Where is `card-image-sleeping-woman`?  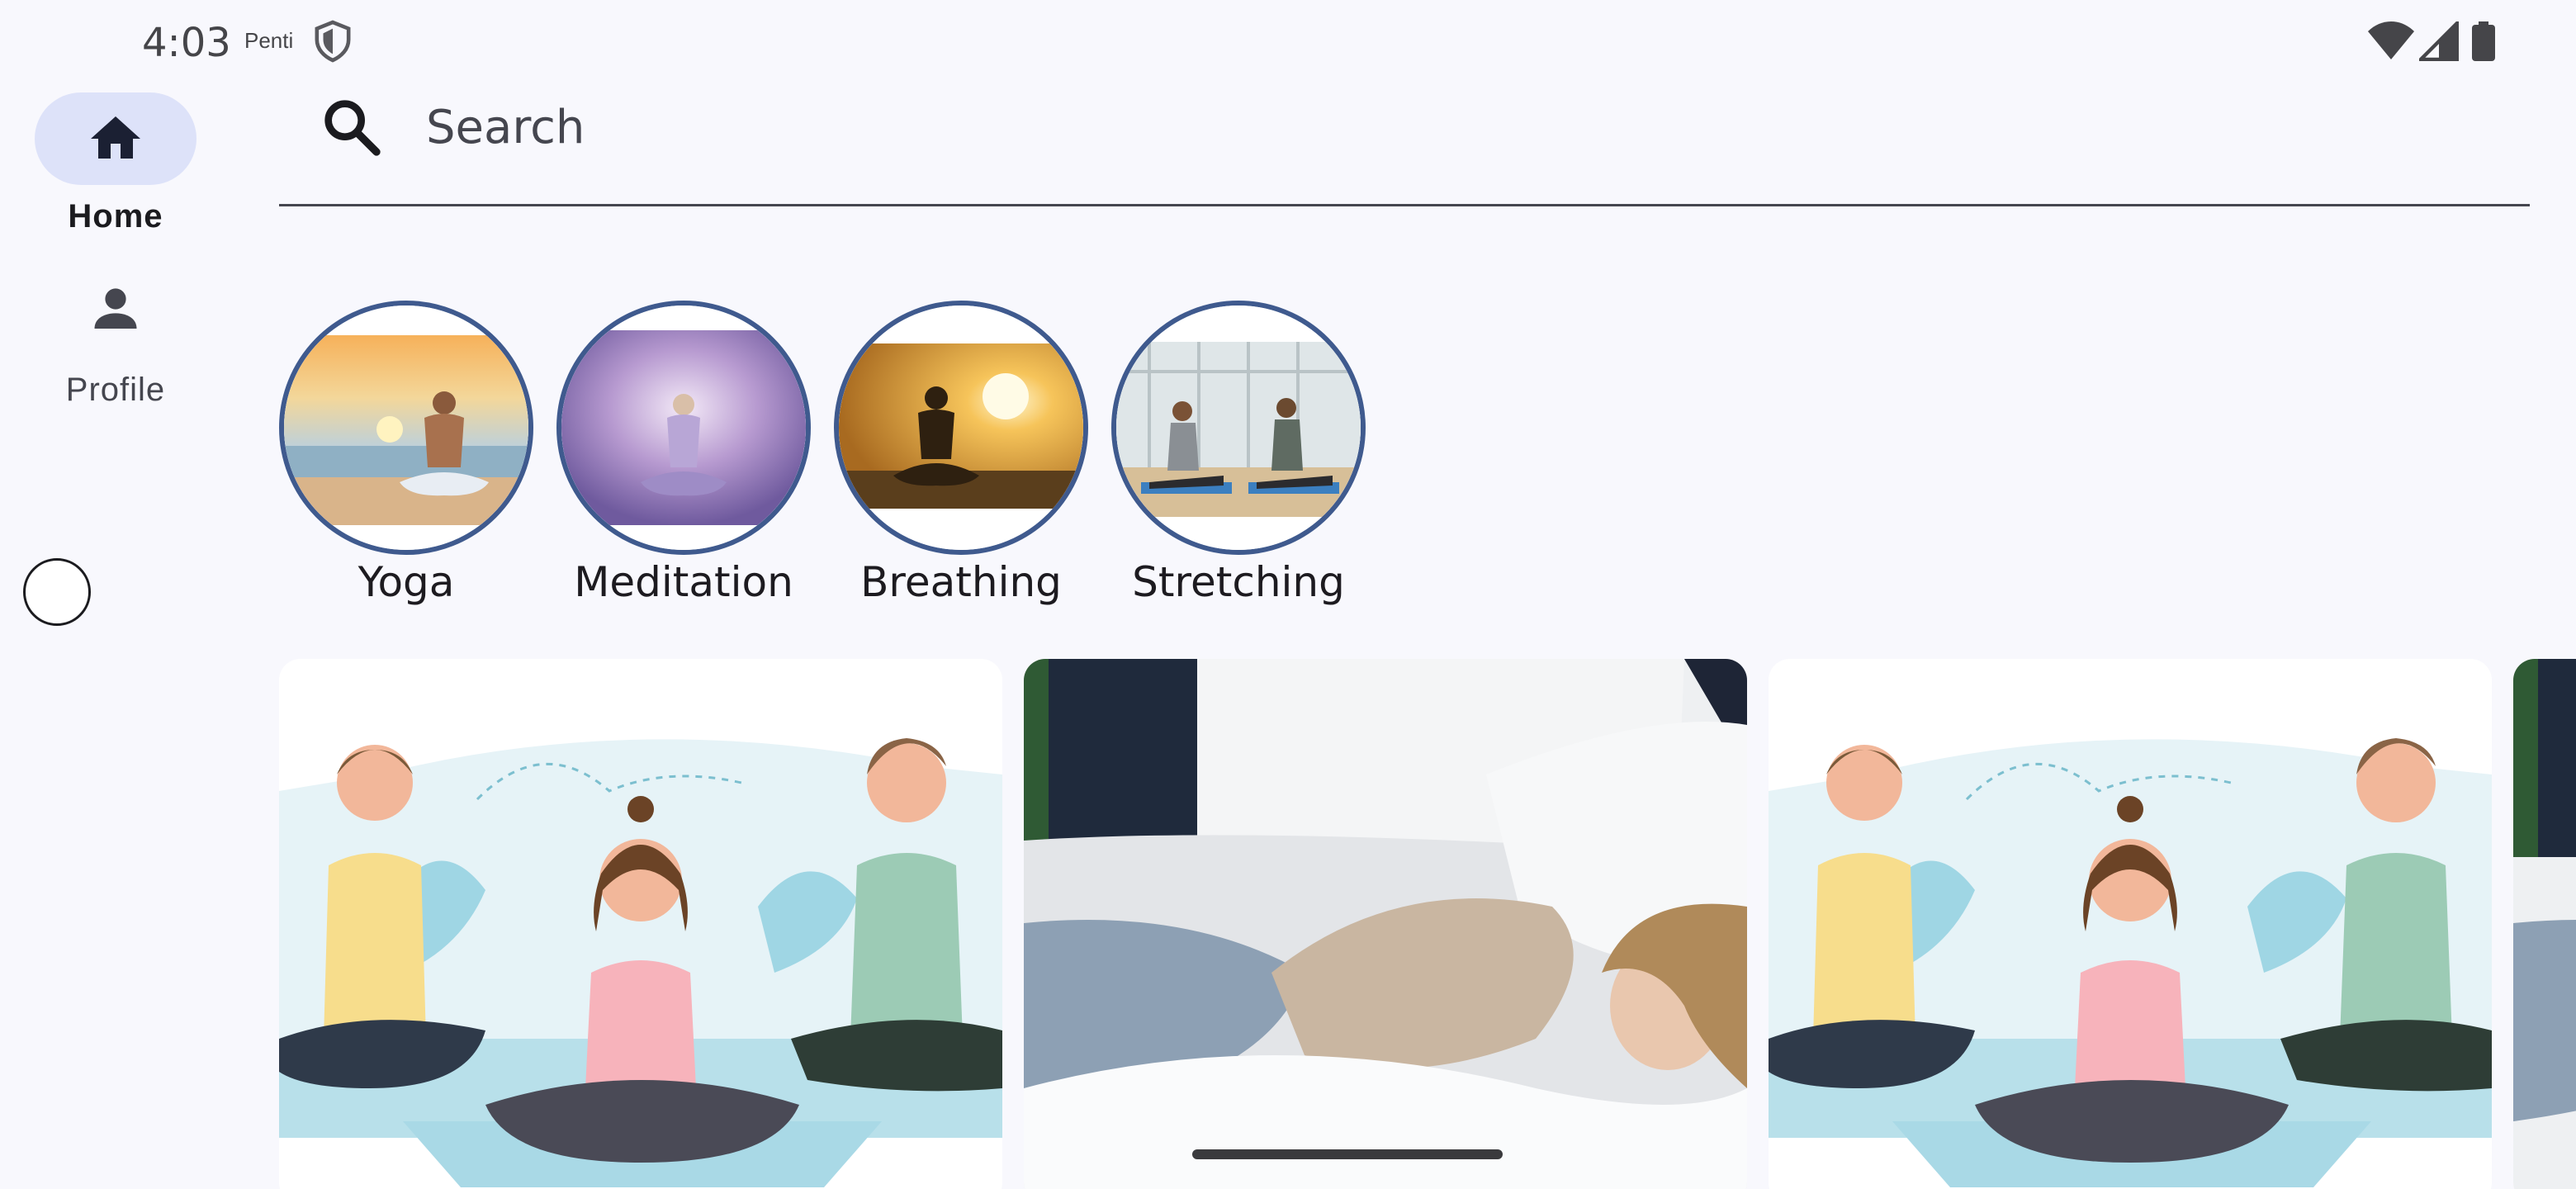
card-image-sleeping-woman is located at coordinates (1385, 924).